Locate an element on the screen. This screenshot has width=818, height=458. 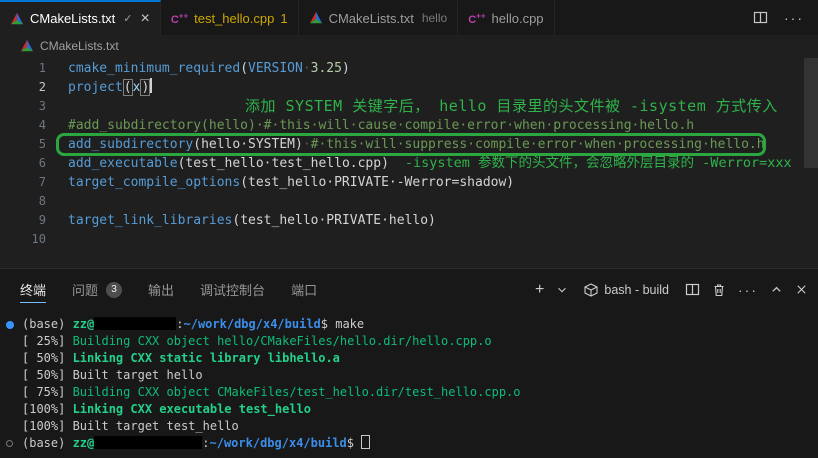
tab-label: hello.cpp is located at coordinates (517, 18).